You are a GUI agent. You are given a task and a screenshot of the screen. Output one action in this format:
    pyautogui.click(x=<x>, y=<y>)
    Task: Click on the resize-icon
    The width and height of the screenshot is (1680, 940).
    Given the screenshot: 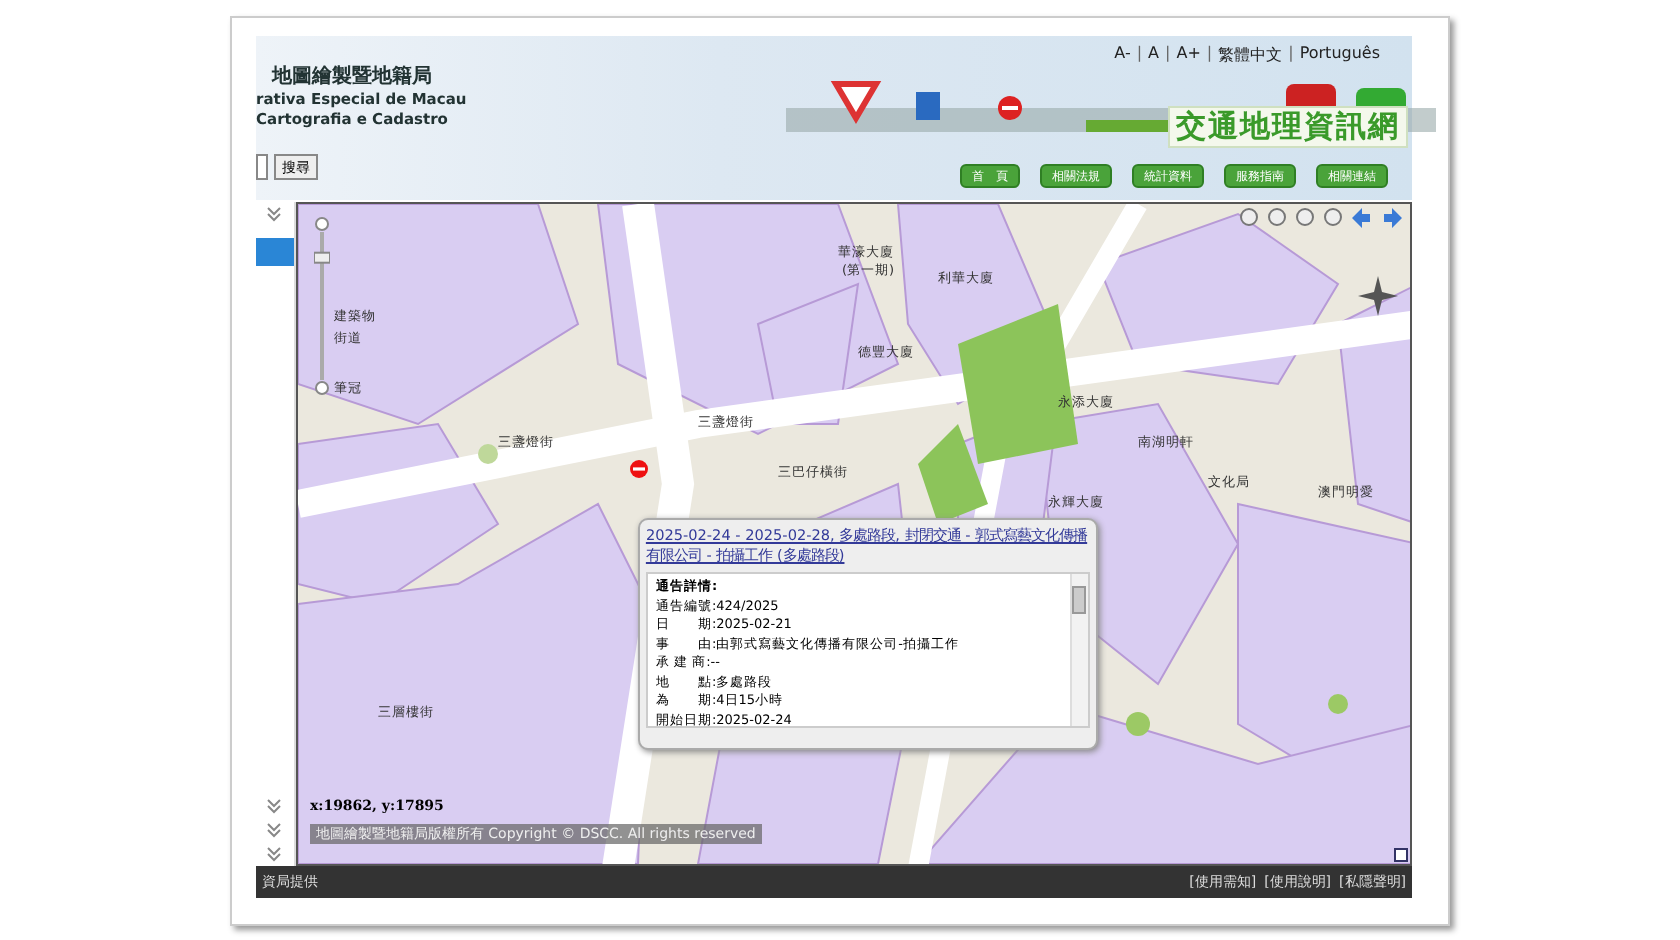 What is the action you would take?
    pyautogui.click(x=1401, y=855)
    